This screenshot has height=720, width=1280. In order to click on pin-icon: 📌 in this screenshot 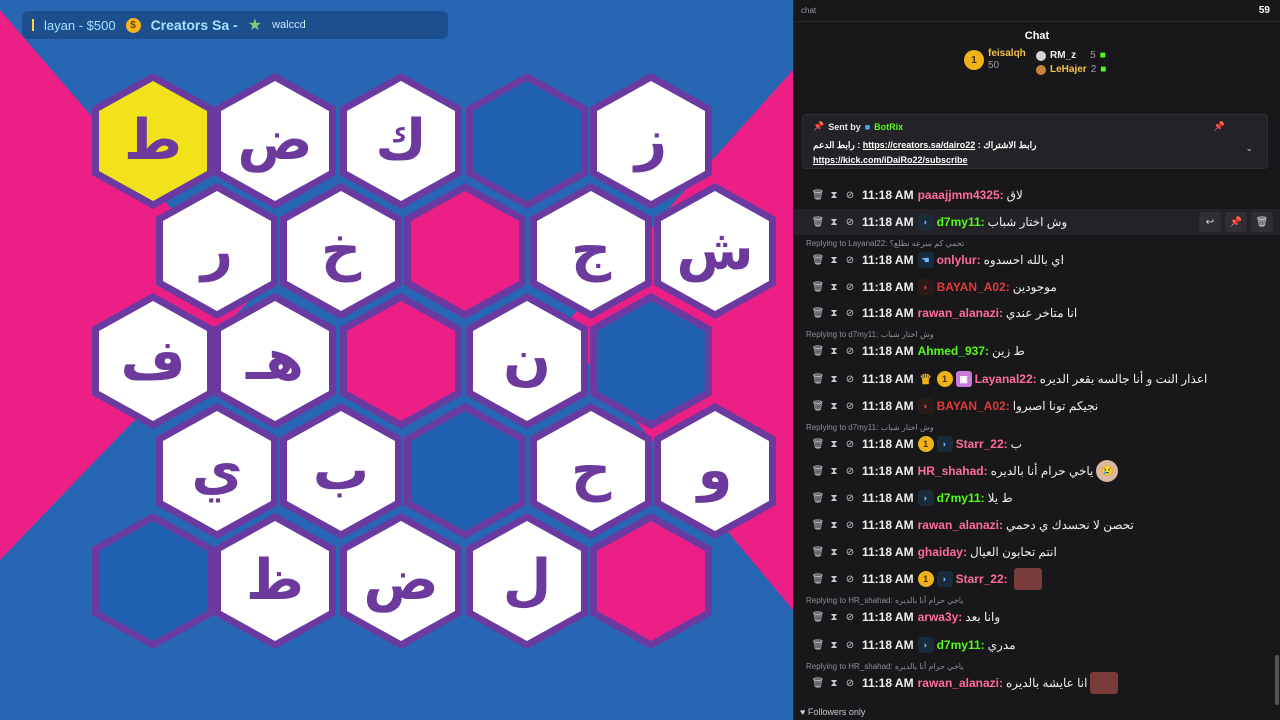, I will do `click(1236, 222)`.